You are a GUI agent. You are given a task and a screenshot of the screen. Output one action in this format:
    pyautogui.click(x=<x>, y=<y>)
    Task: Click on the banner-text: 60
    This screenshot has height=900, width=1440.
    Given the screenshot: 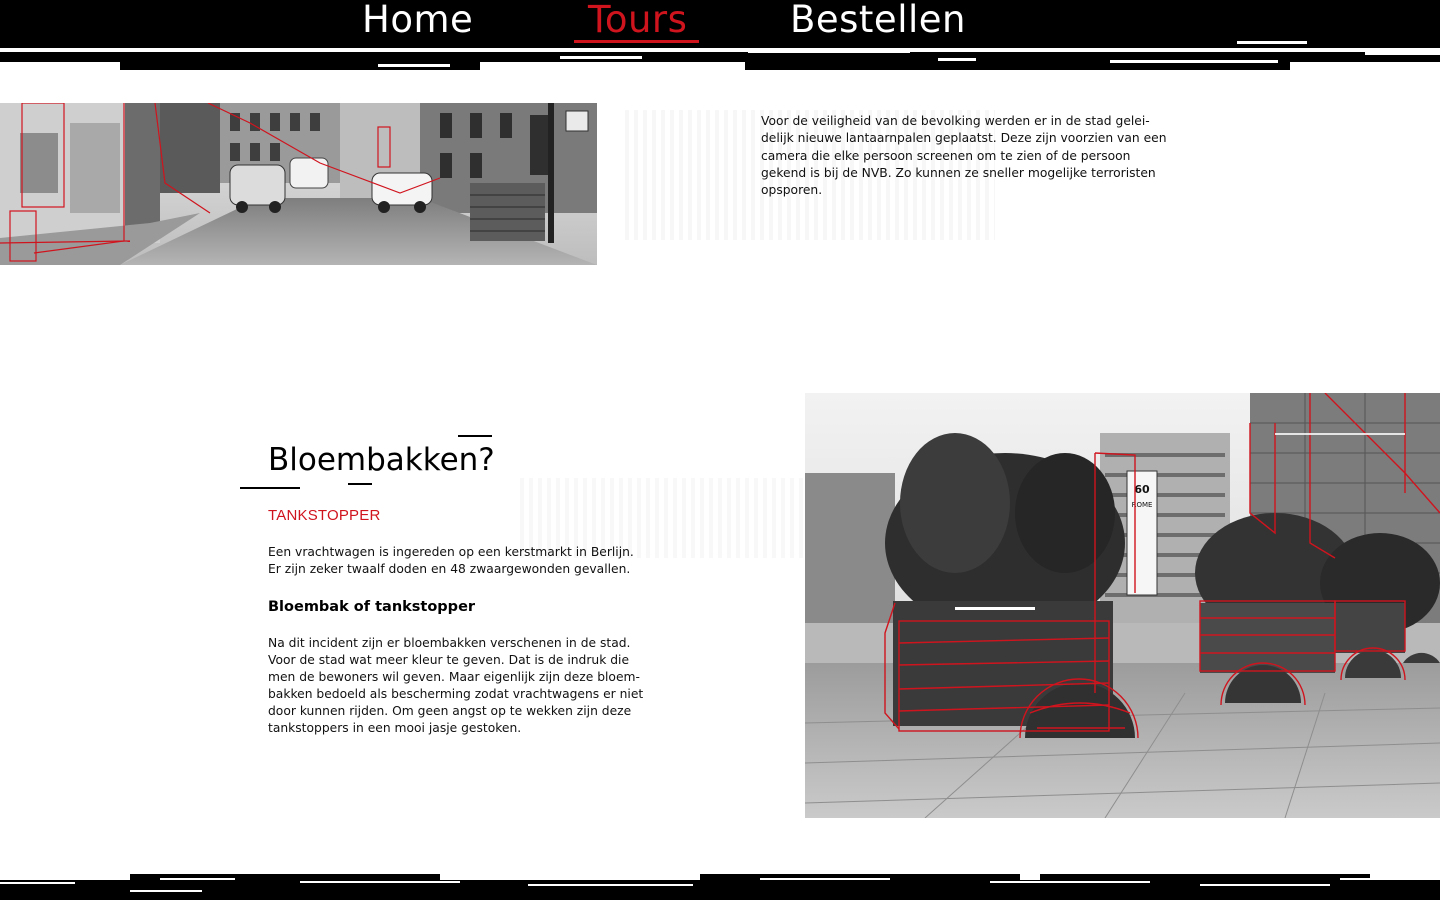 What is the action you would take?
    pyautogui.click(x=1142, y=489)
    